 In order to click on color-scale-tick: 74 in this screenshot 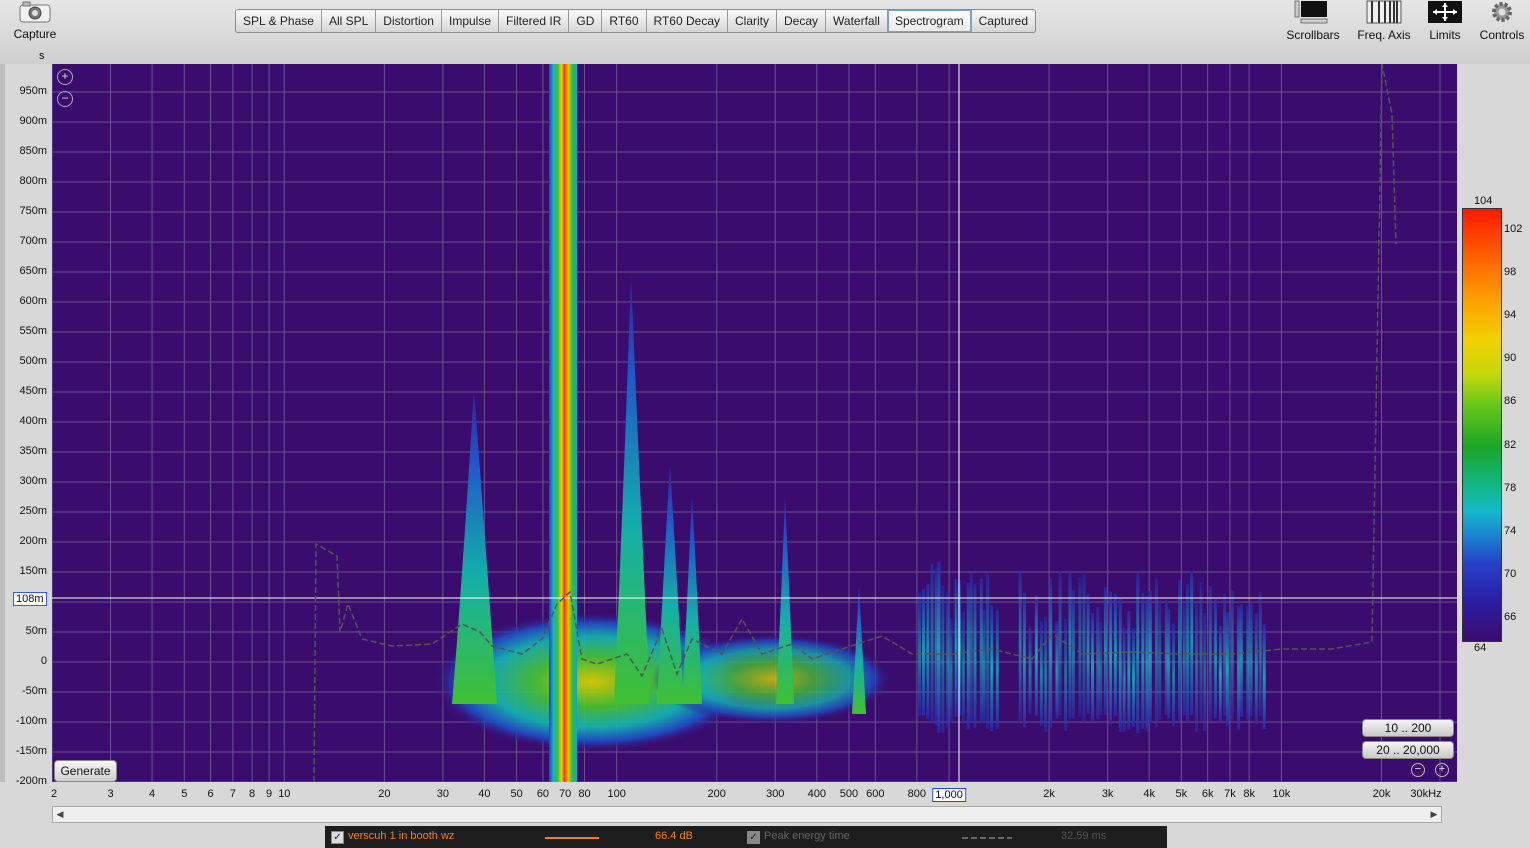, I will do `click(1510, 531)`.